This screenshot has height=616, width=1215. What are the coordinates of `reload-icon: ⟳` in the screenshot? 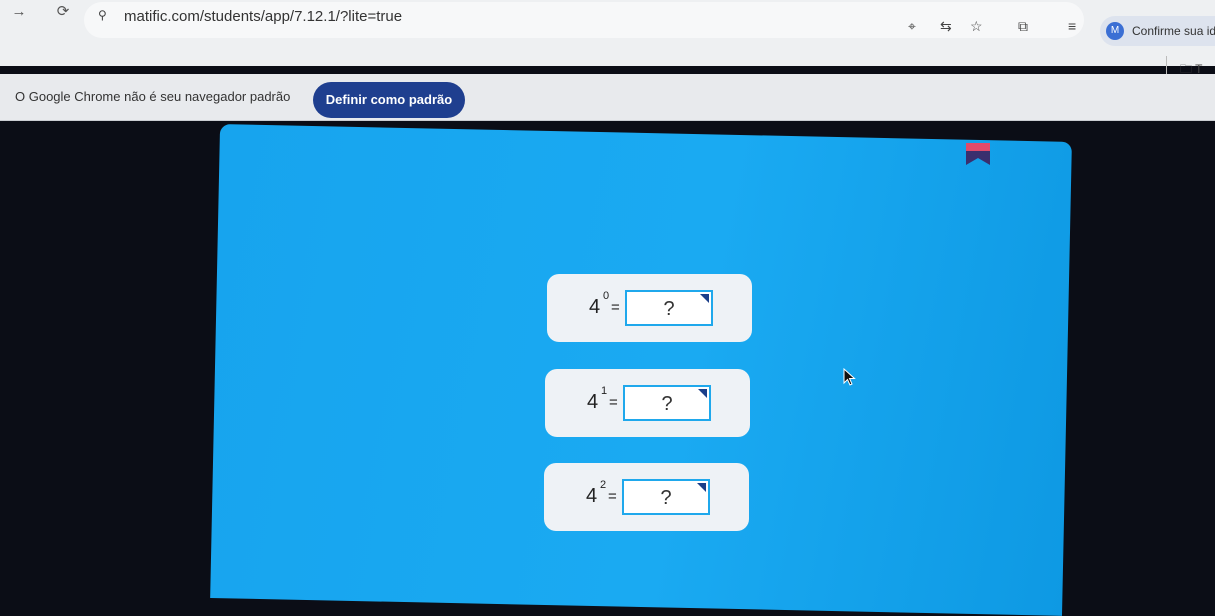 It's located at (63, 12).